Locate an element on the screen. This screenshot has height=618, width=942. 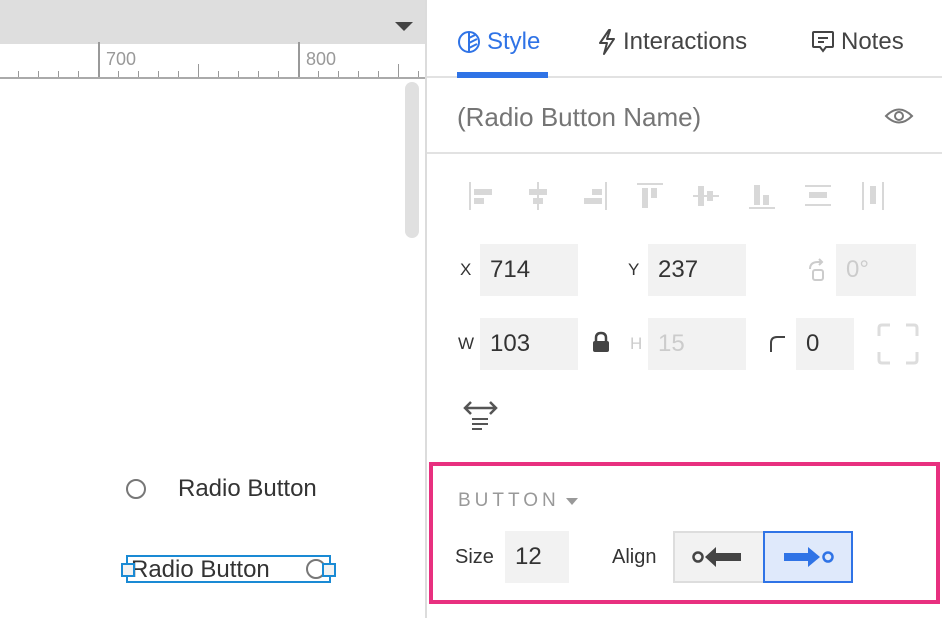
tab-notes: Notes is located at coordinates (857, 42).